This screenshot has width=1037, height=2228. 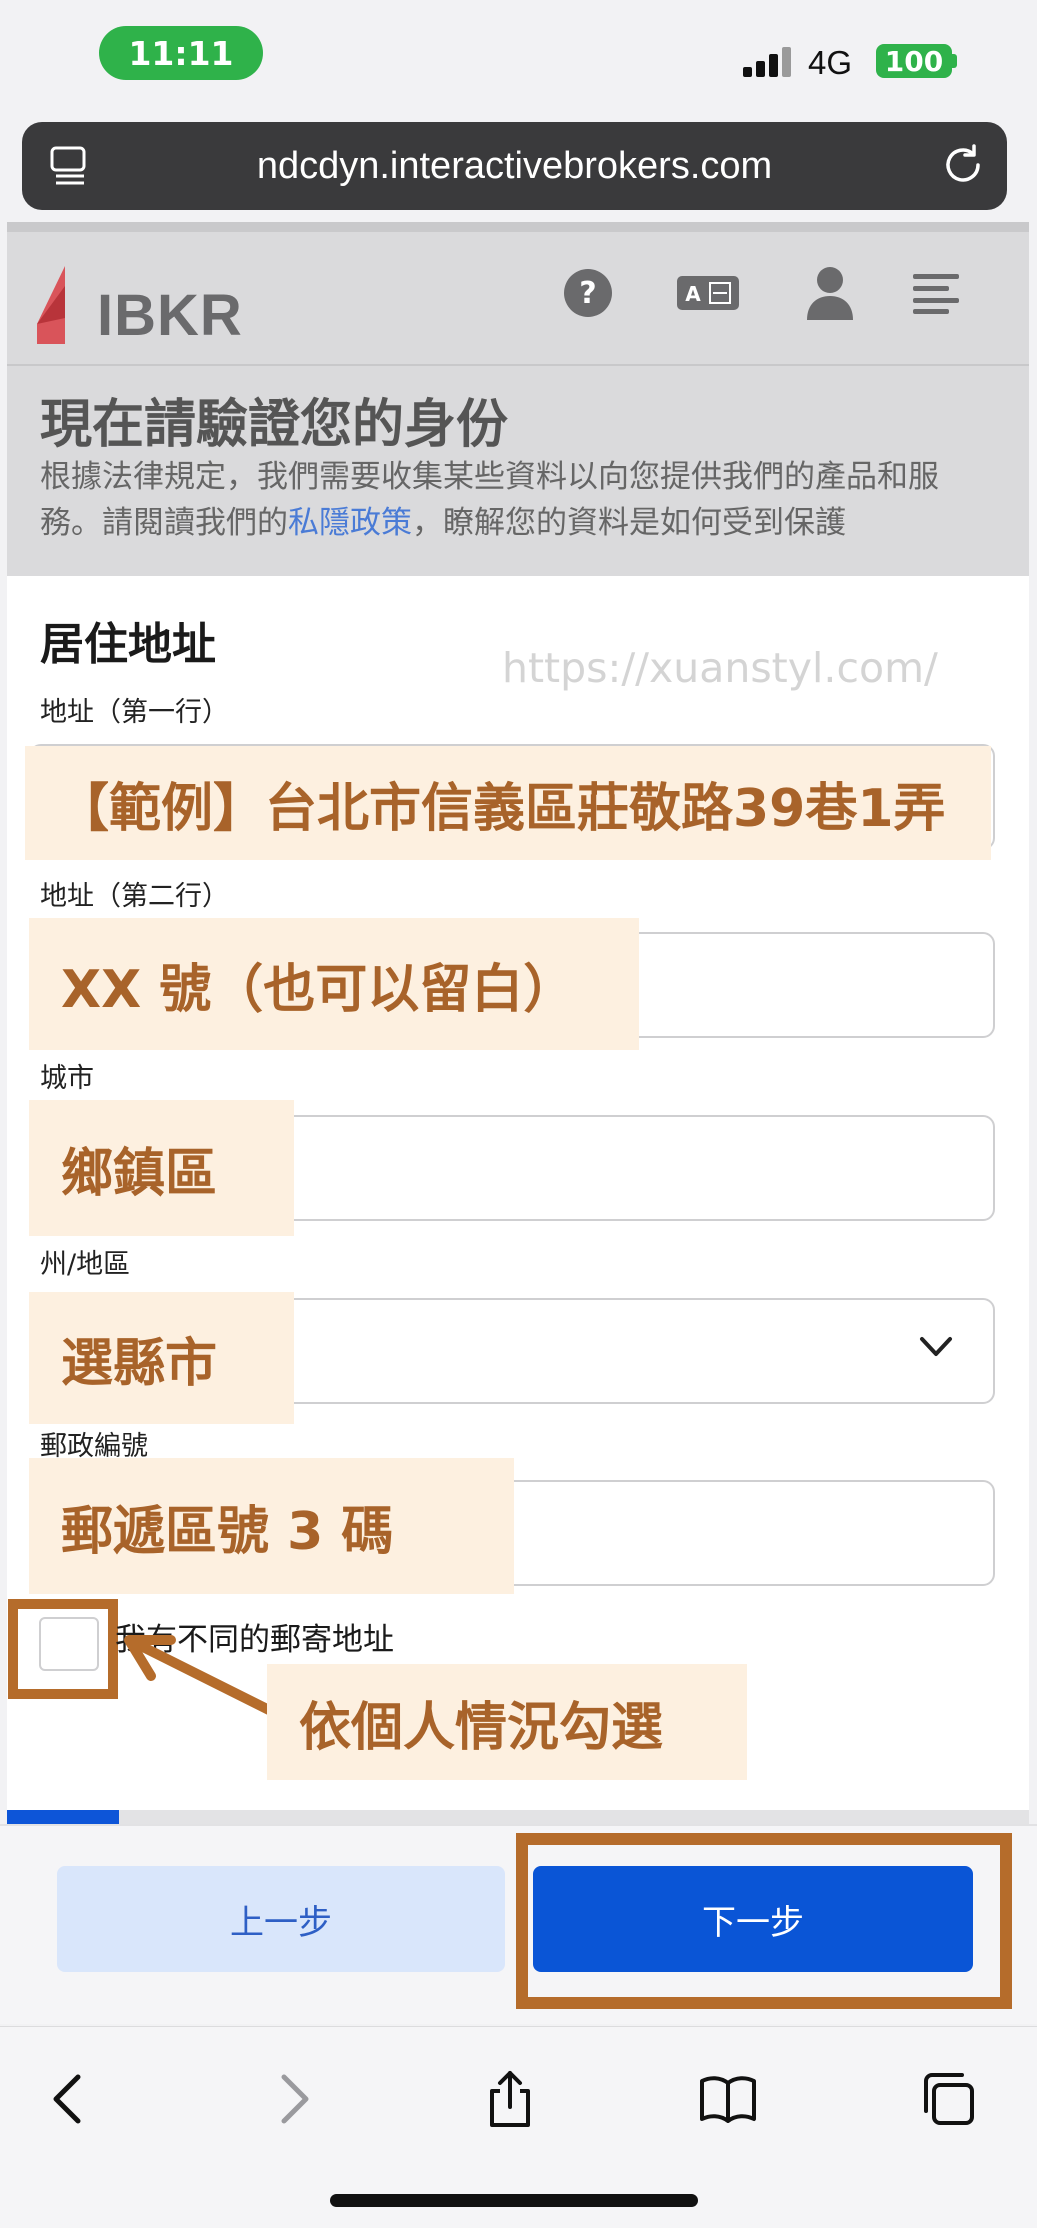 What do you see at coordinates (334, 984) in the screenshot?
I see `address-line2-note: XX 號（也可以留白）` at bounding box center [334, 984].